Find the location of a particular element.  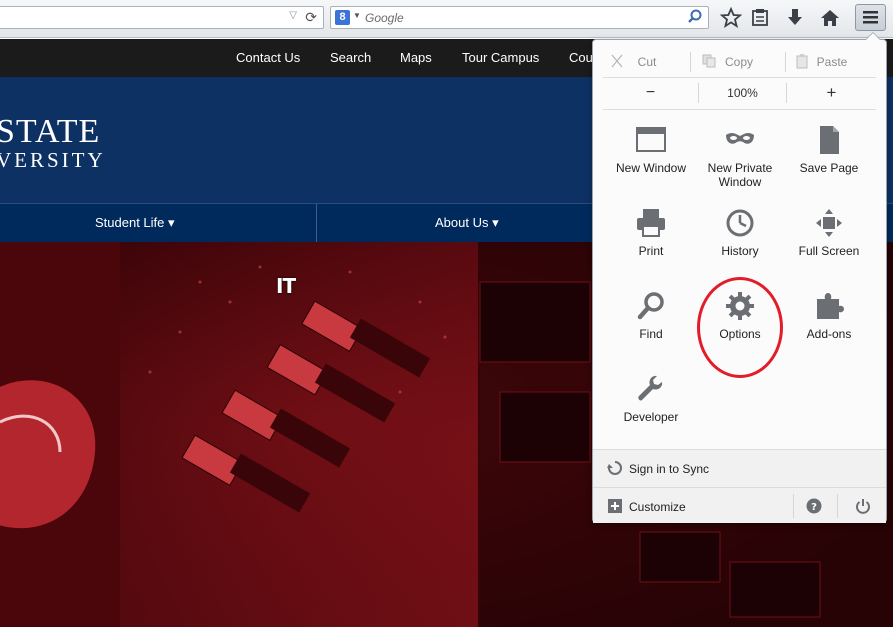

sync-icon is located at coordinates (614, 468).